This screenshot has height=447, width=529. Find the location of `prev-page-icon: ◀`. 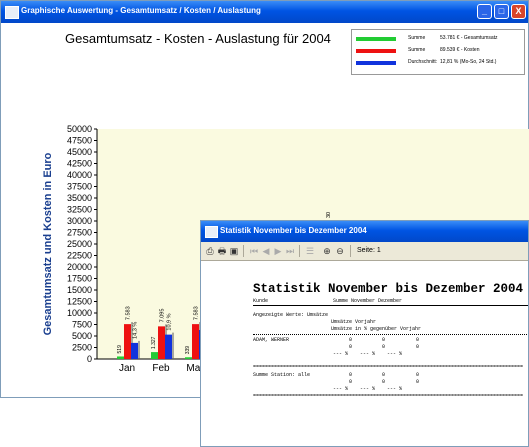

prev-page-icon: ◀ is located at coordinates (266, 251).